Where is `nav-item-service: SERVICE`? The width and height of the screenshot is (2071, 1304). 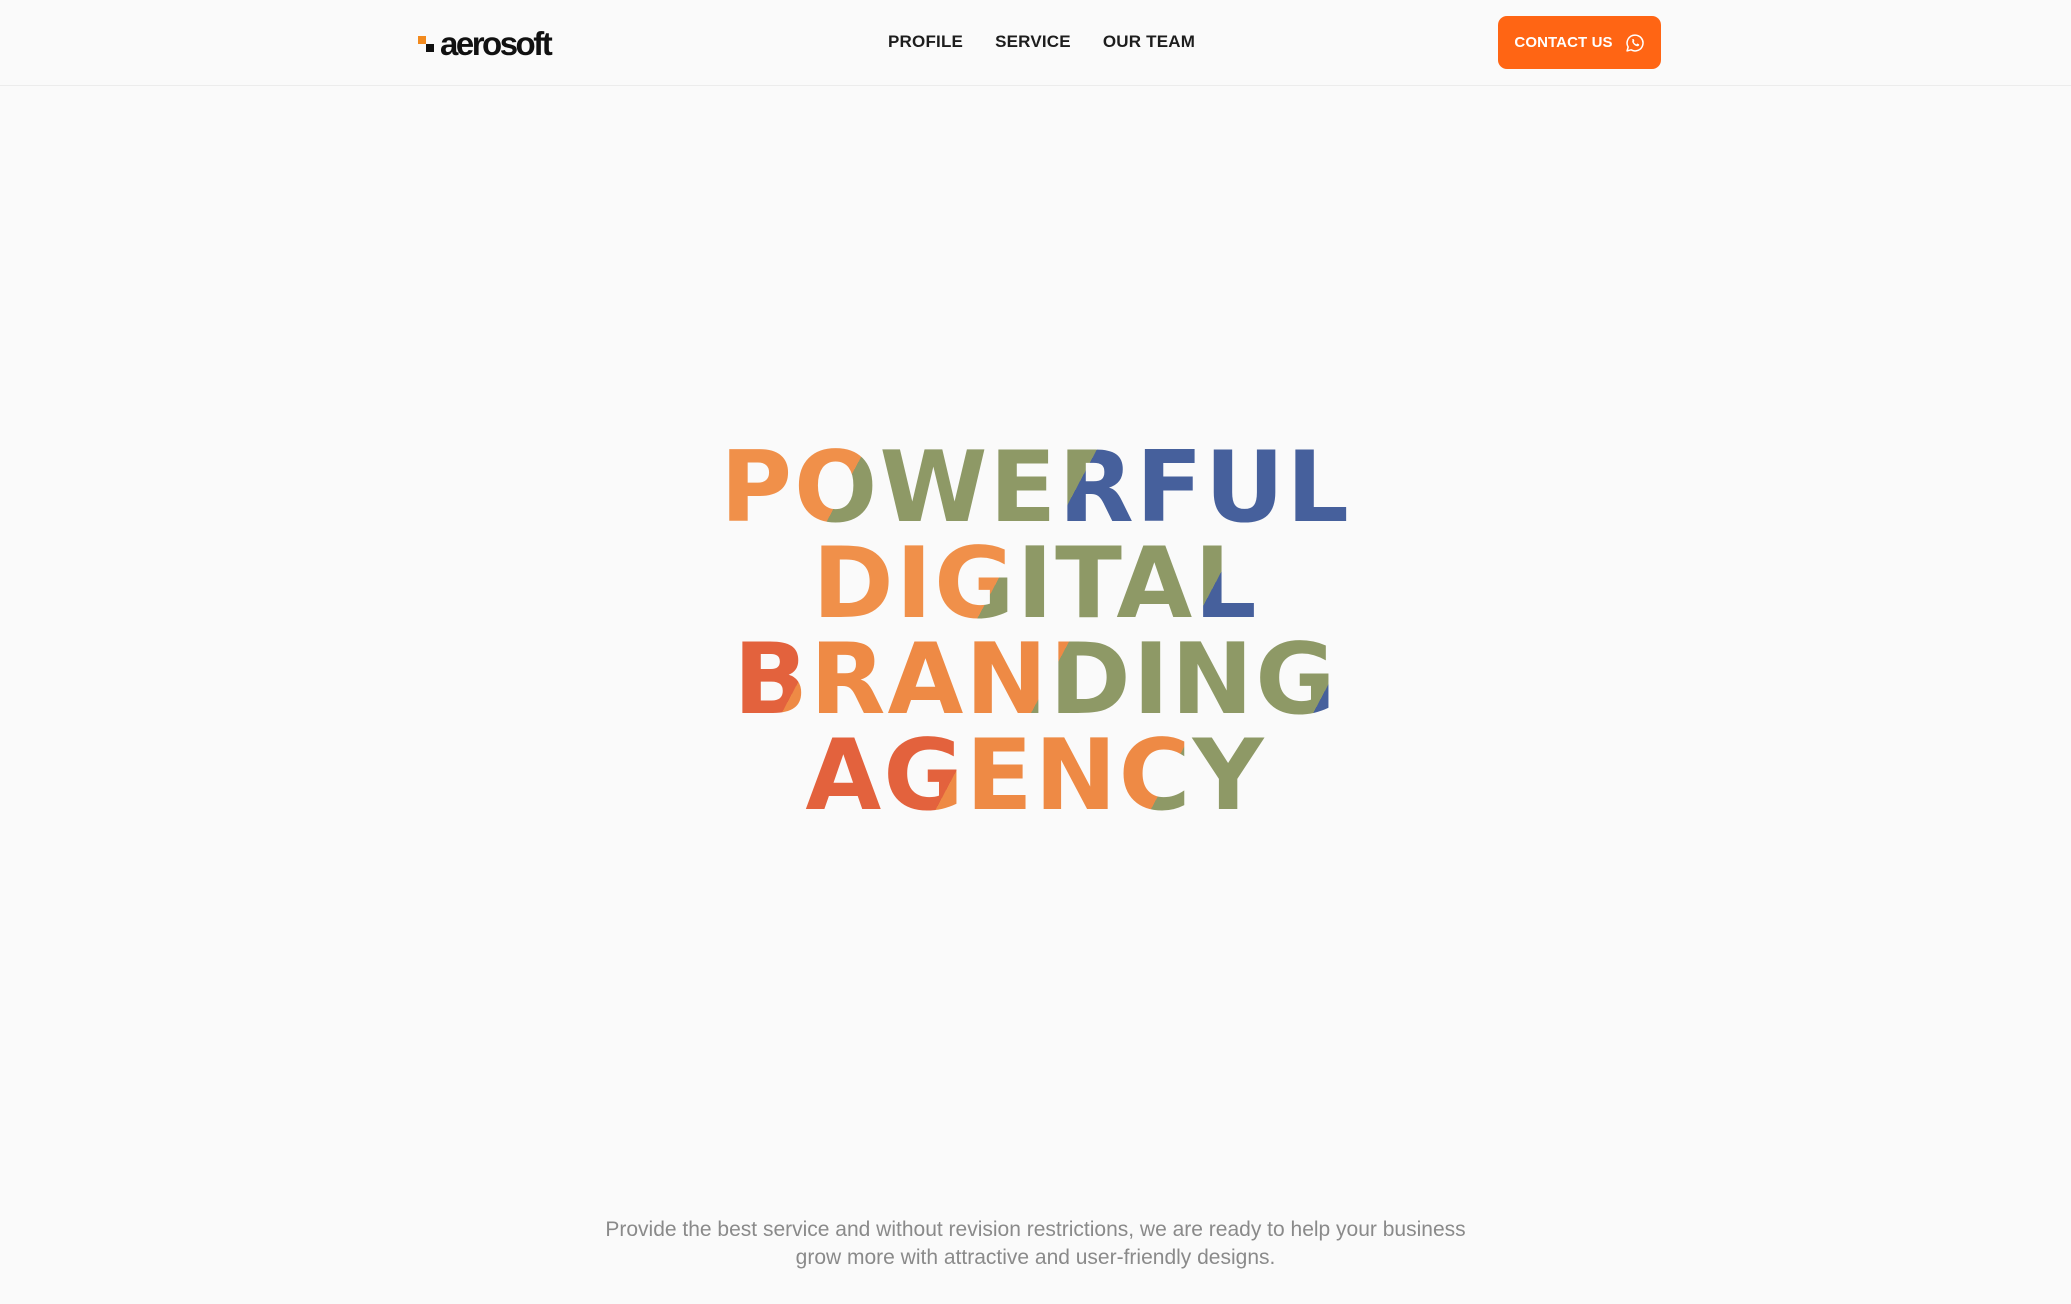
nav-item-service: SERVICE is located at coordinates (1033, 42).